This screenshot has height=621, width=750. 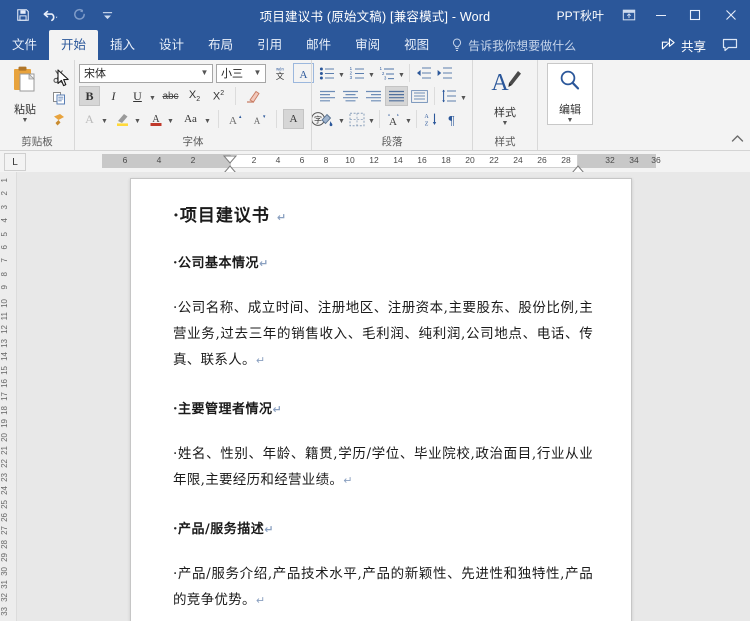 I want to click on cjk-layout-split: A ▼, so click(x=398, y=119).